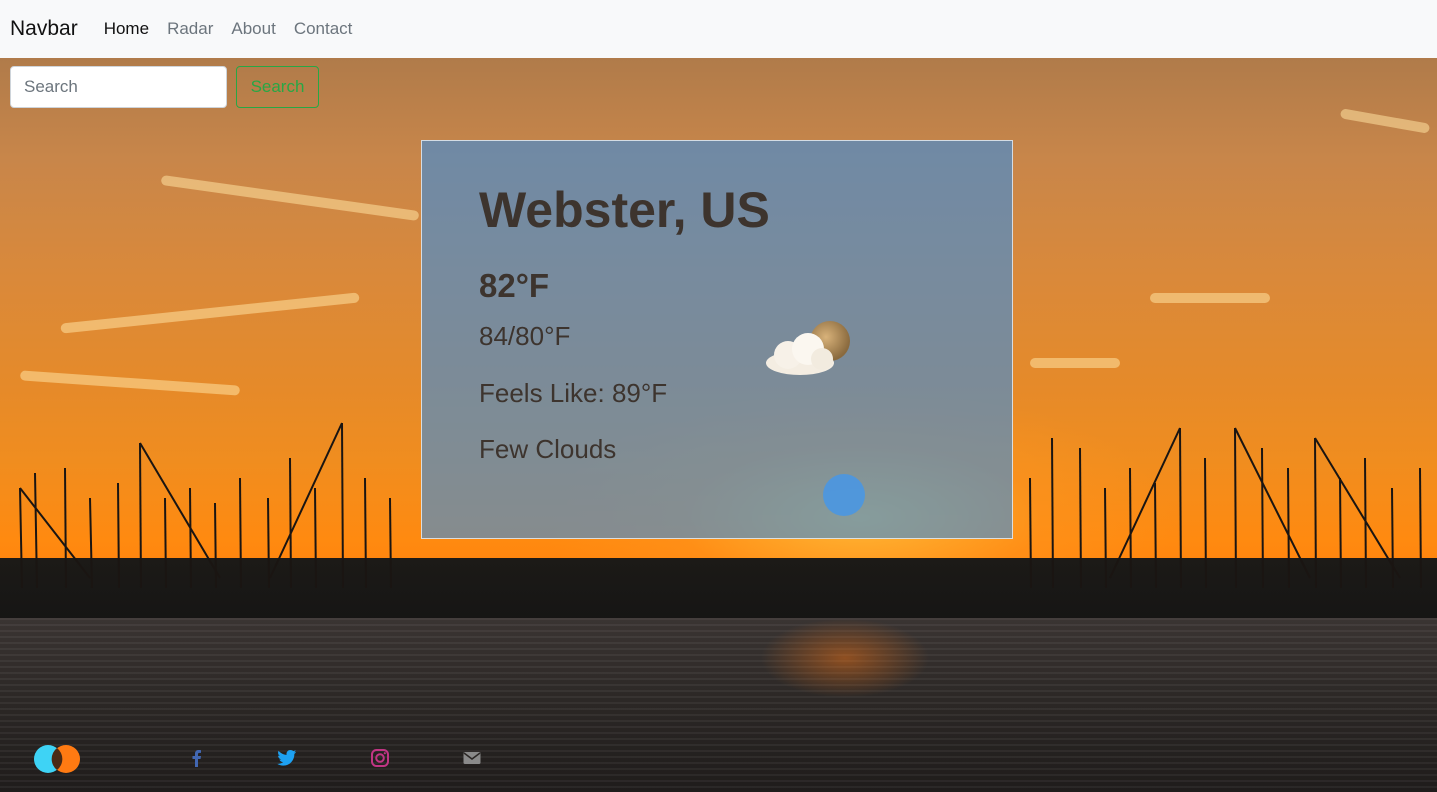 Image resolution: width=1437 pixels, height=792 pixels. What do you see at coordinates (514, 285) in the screenshot?
I see `current-temperature: 82°F` at bounding box center [514, 285].